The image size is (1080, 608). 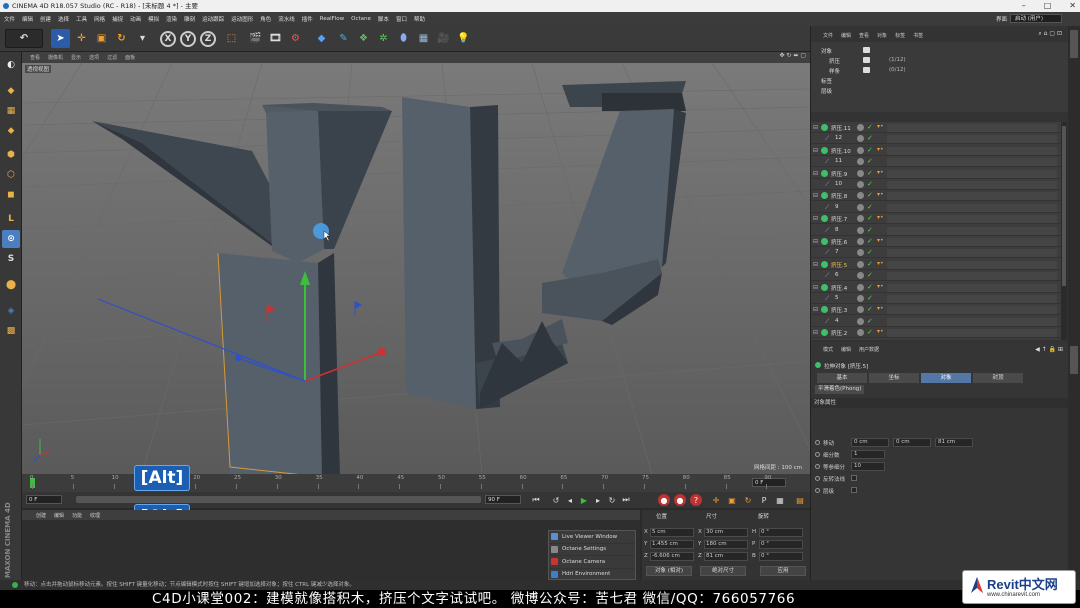 What do you see at coordinates (35, 57) in the screenshot?
I see `viewport-menu-item: 查看` at bounding box center [35, 57].